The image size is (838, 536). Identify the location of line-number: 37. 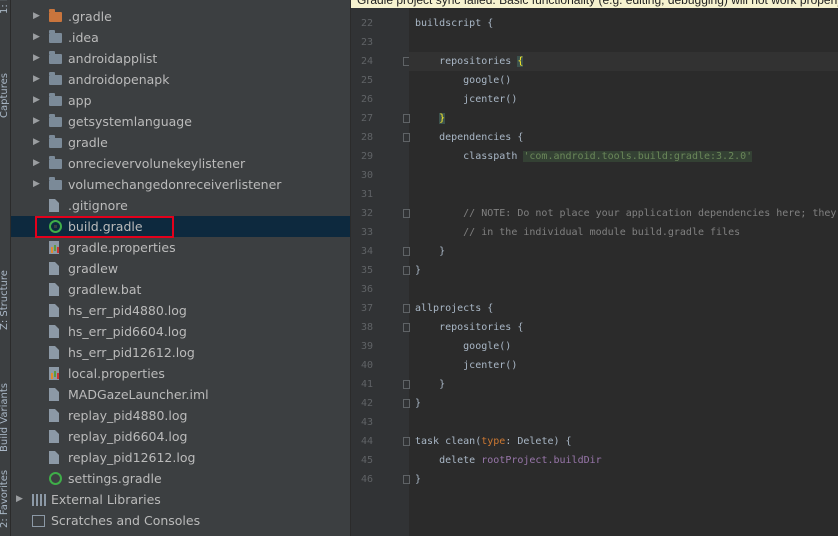
(366, 308).